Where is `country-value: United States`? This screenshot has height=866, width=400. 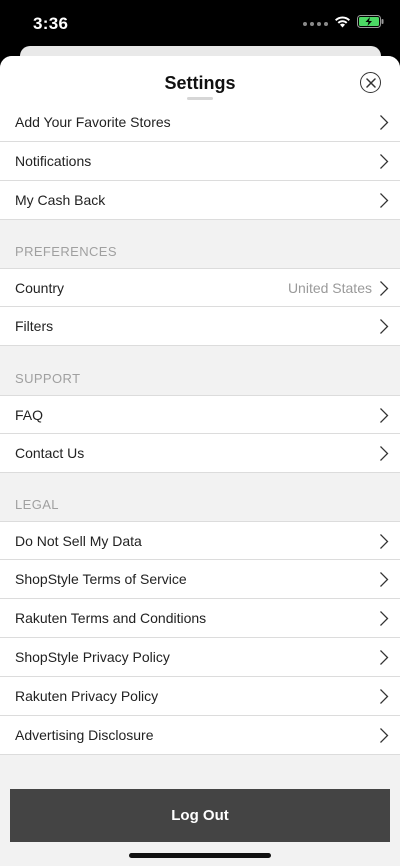
country-value: United States is located at coordinates (329, 288).